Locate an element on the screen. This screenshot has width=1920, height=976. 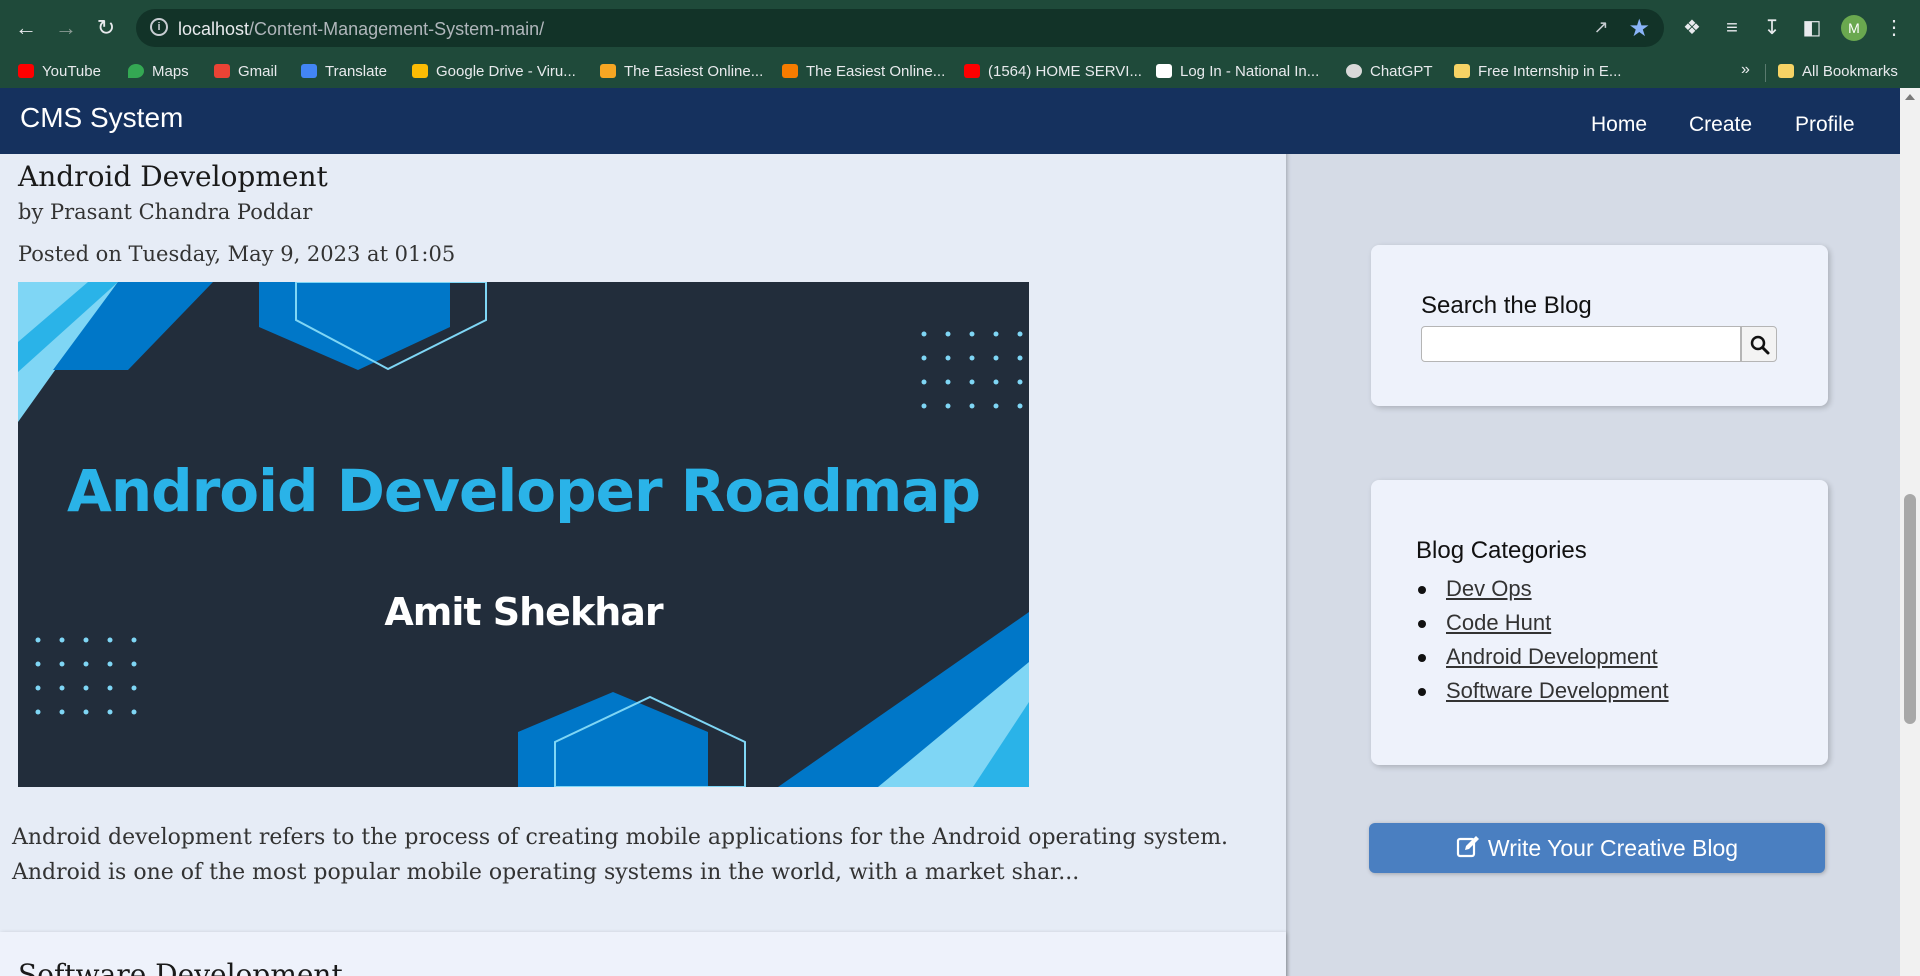
dot-grid-top-right is located at coordinates (972, 370).